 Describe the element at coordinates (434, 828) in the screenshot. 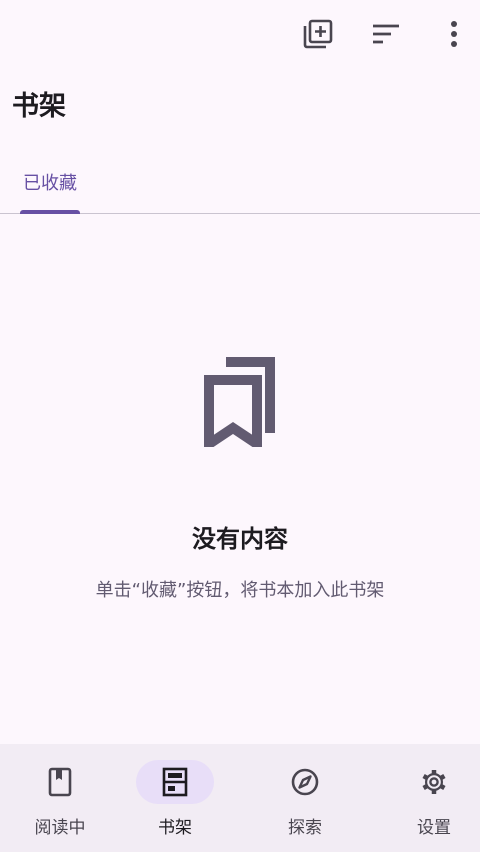

I see `nav-label-settings: 设置` at that location.